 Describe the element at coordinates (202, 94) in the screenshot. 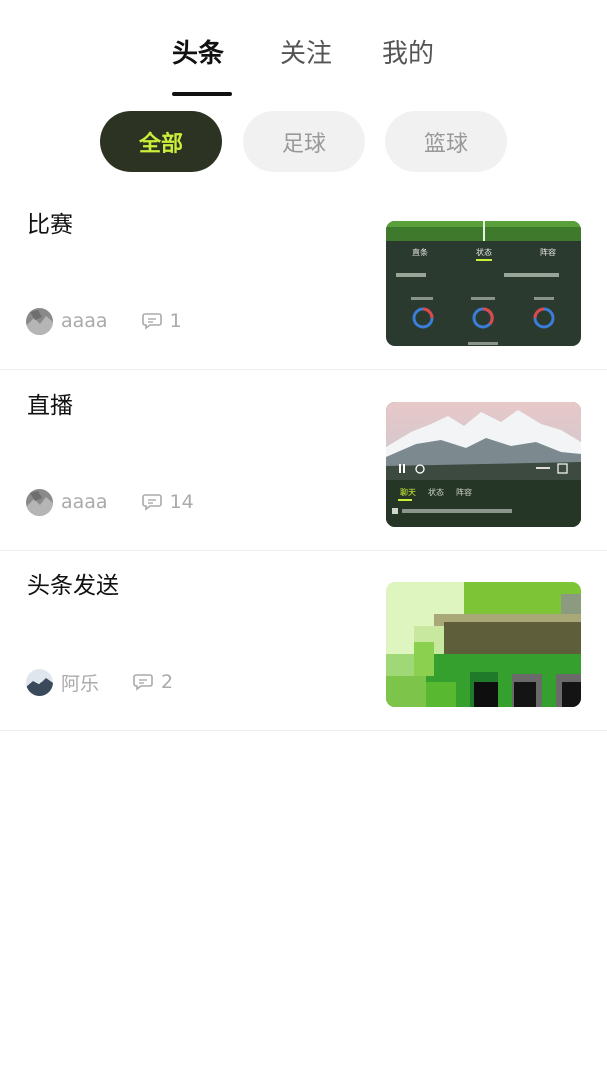

I see `active-tab-indicator` at that location.